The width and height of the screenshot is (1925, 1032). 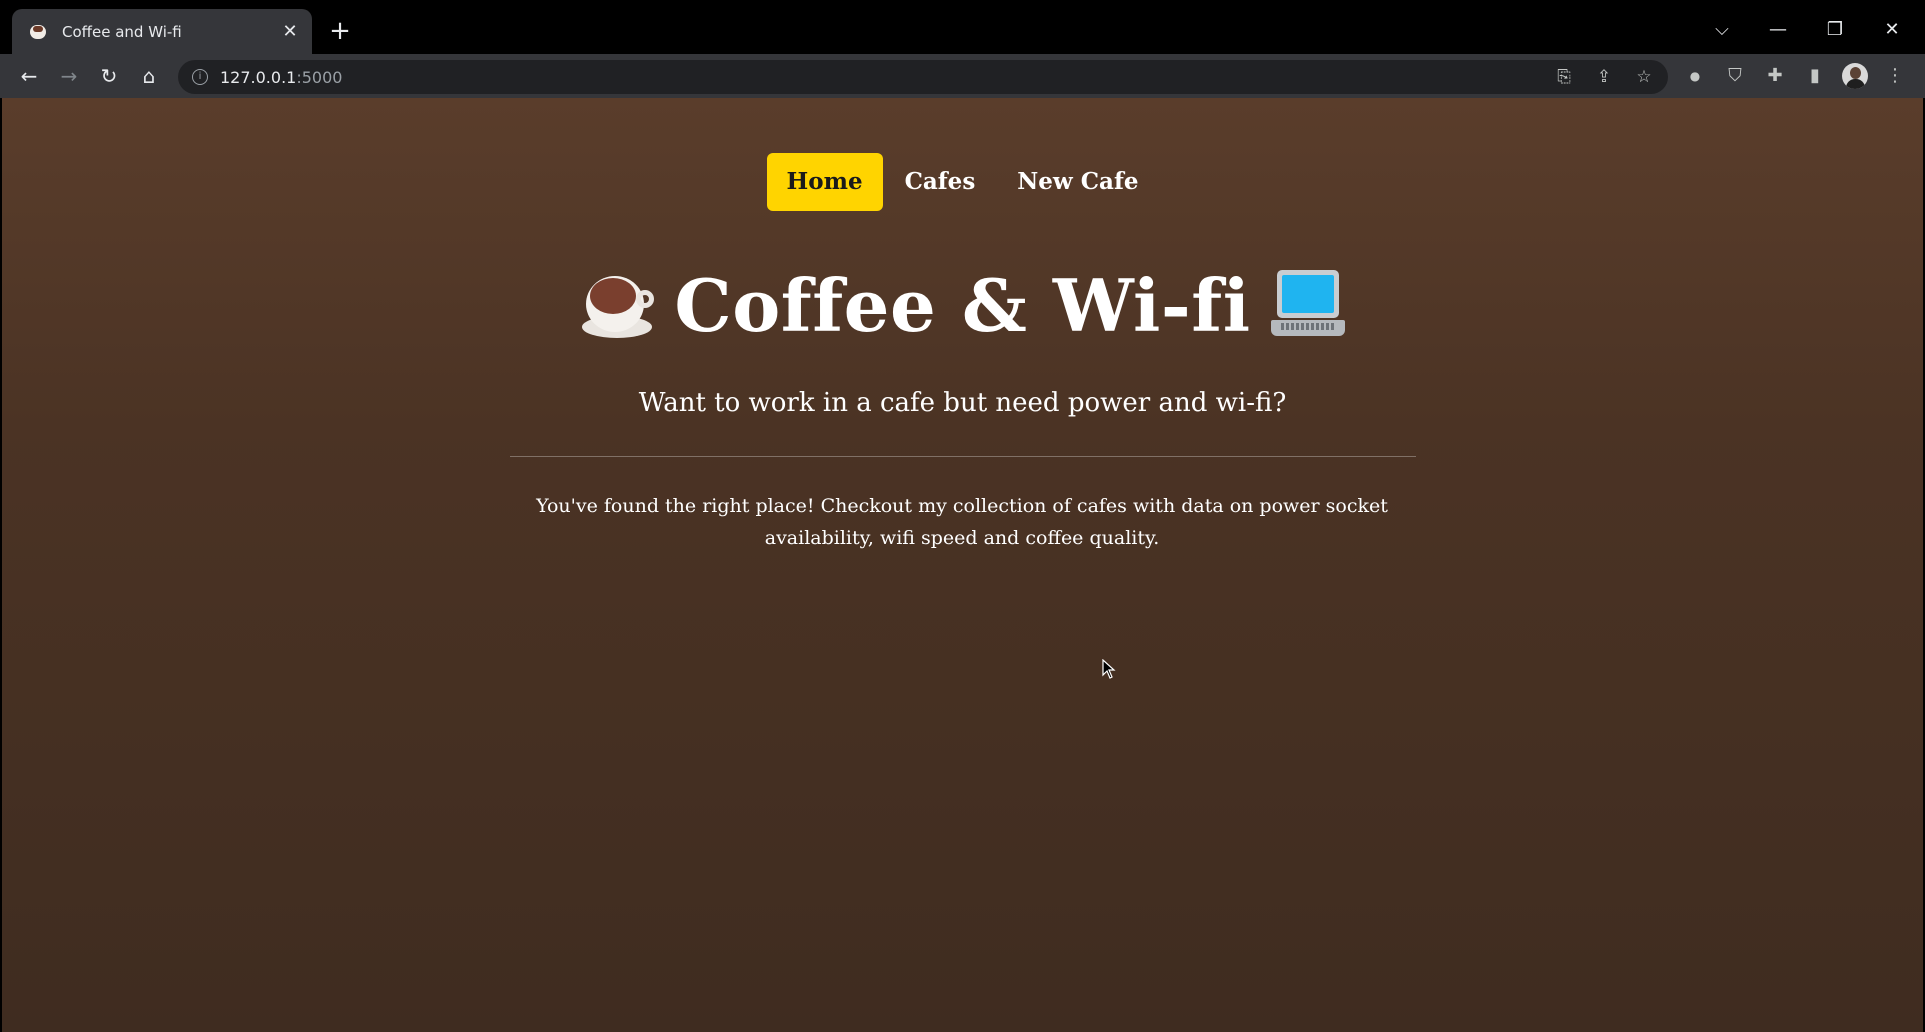 I want to click on divider, so click(x=963, y=456).